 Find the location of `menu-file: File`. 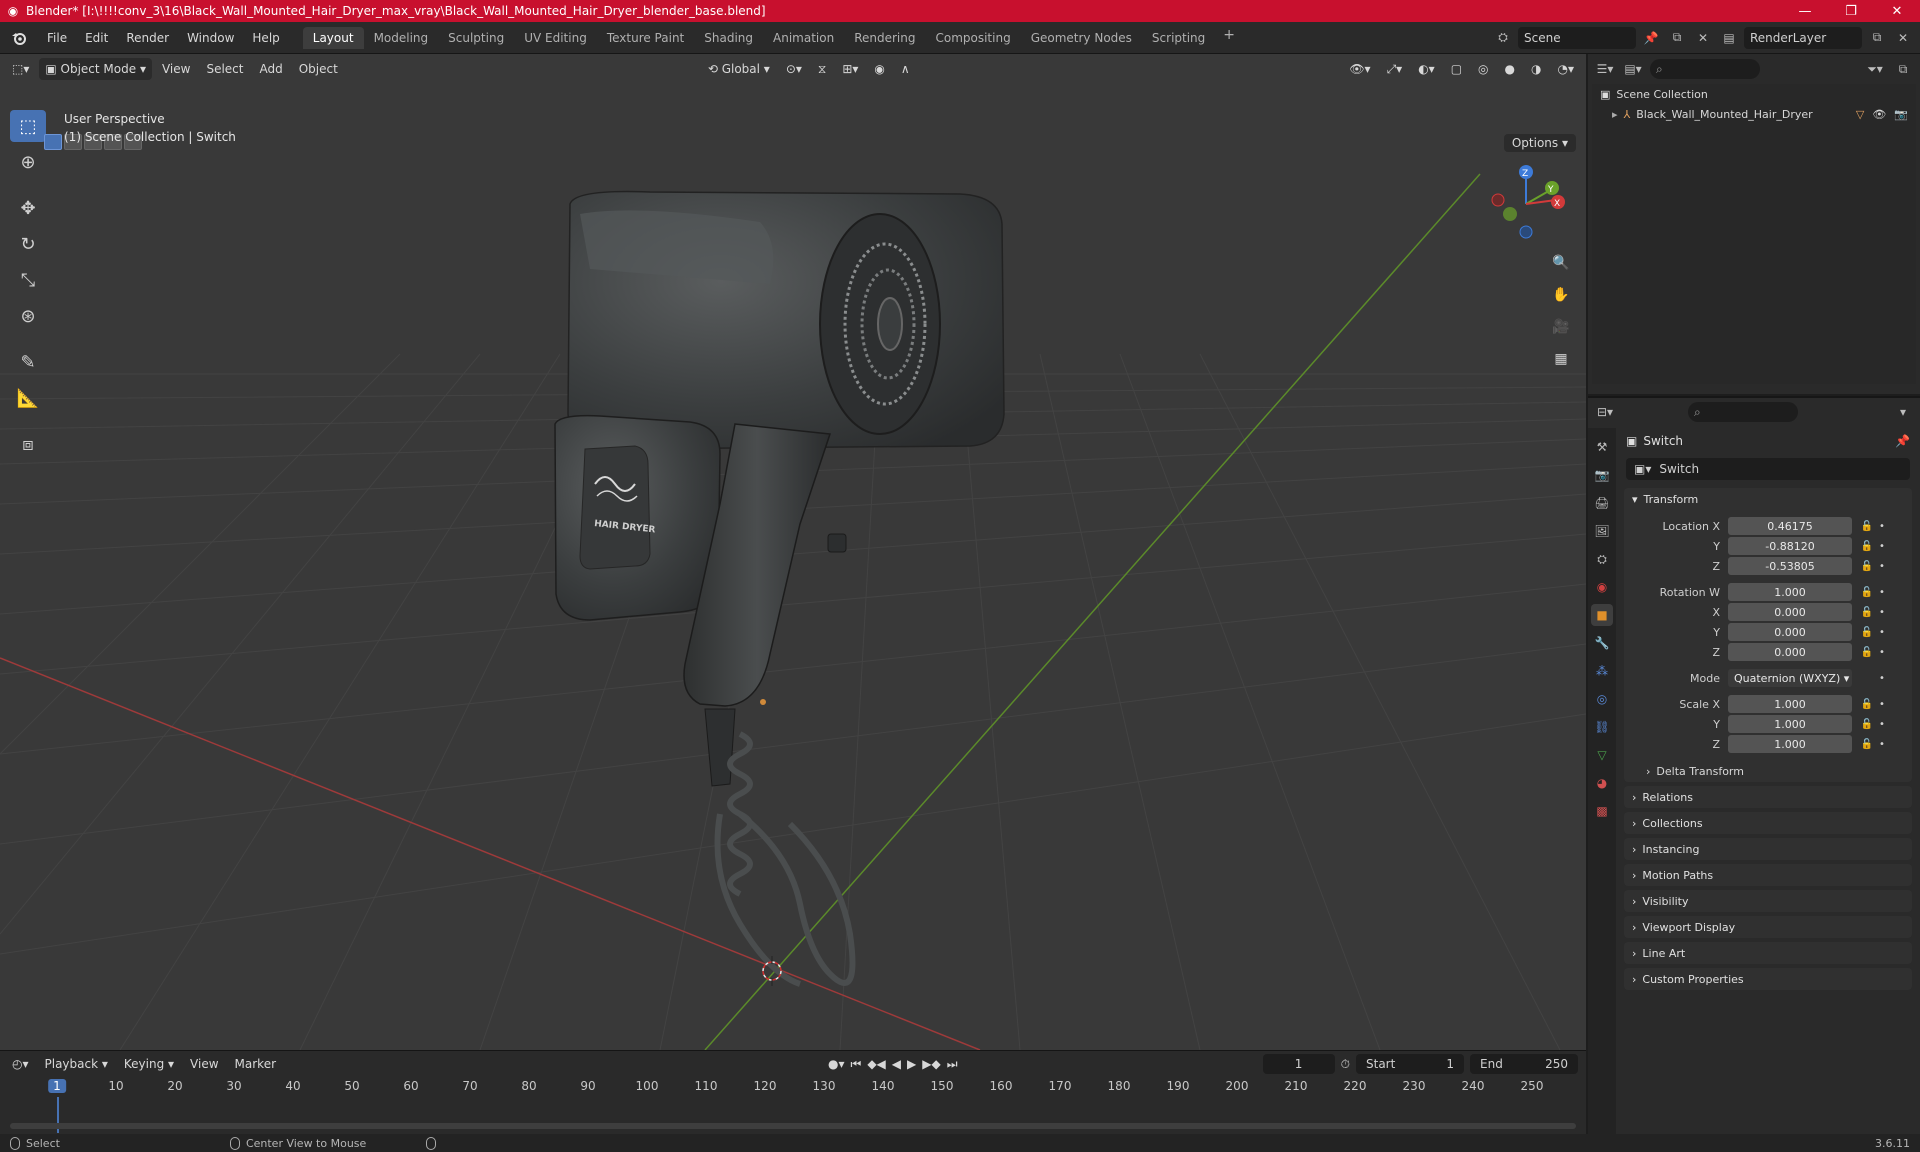

menu-file: File is located at coordinates (57, 38).